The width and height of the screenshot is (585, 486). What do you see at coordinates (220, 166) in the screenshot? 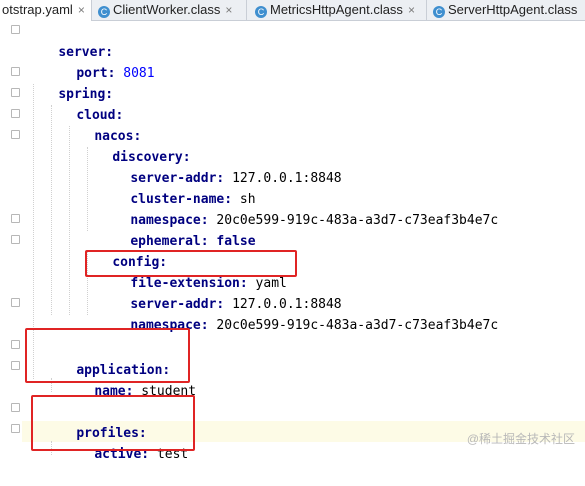
I see `code-line: server-addr: 127.0.0.1:8848` at bounding box center [220, 166].